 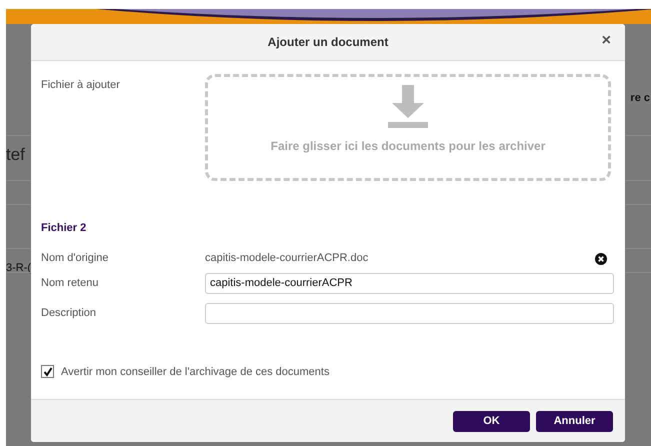 What do you see at coordinates (328, 42) in the screenshot?
I see `dialog-title: Ajouter un document` at bounding box center [328, 42].